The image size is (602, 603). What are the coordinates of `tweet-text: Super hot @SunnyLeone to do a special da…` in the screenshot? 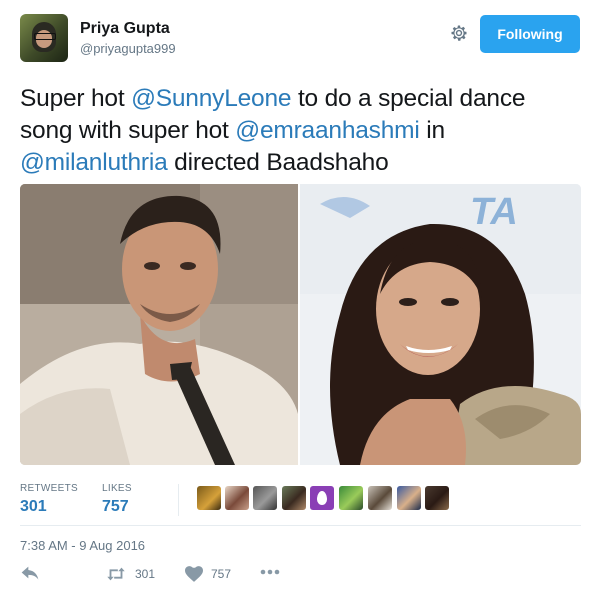 It's located at (300, 131).